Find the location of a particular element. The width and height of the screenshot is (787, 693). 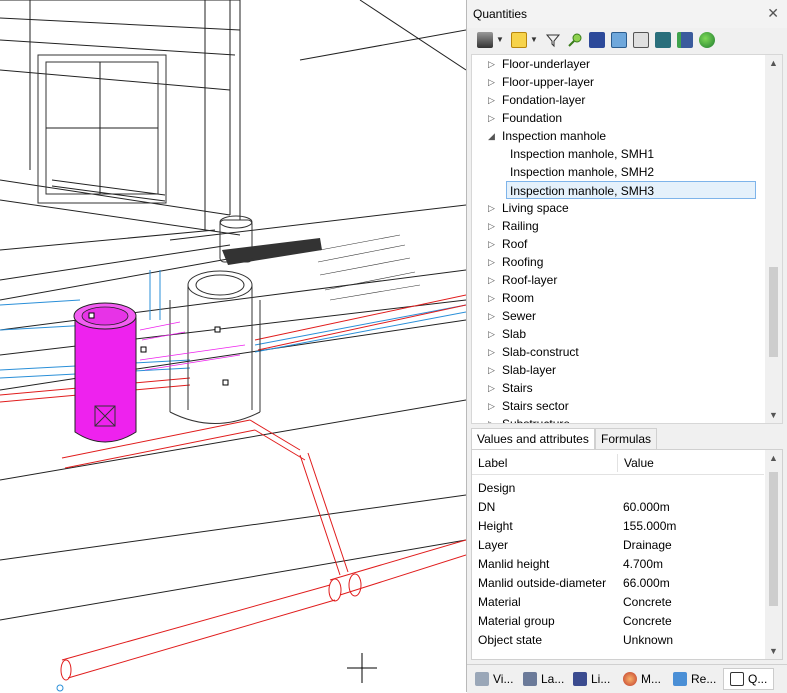

tree-child-item: Inspection manhole, SMH1 is located at coordinates (582, 154).